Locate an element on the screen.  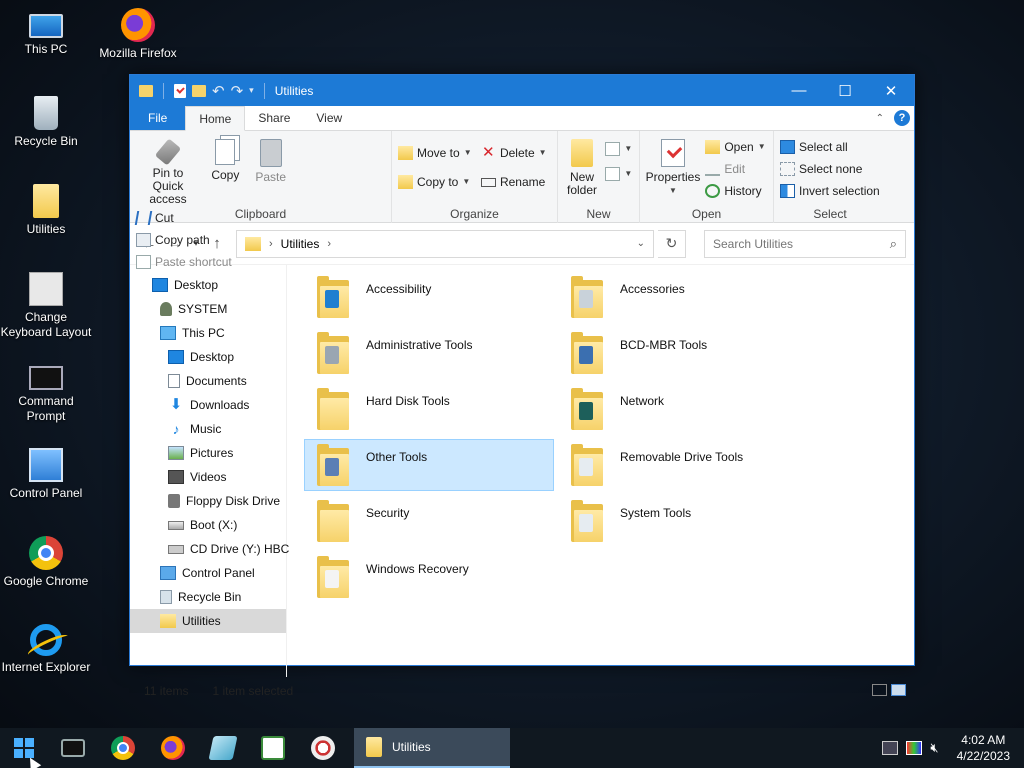
history-button: History is located at coordinates (735, 190).